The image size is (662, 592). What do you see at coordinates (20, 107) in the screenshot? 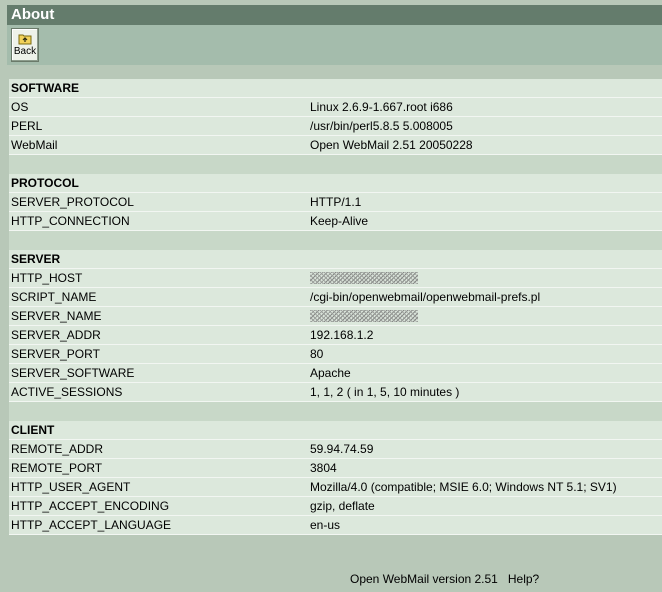
I see `info-key: OS` at bounding box center [20, 107].